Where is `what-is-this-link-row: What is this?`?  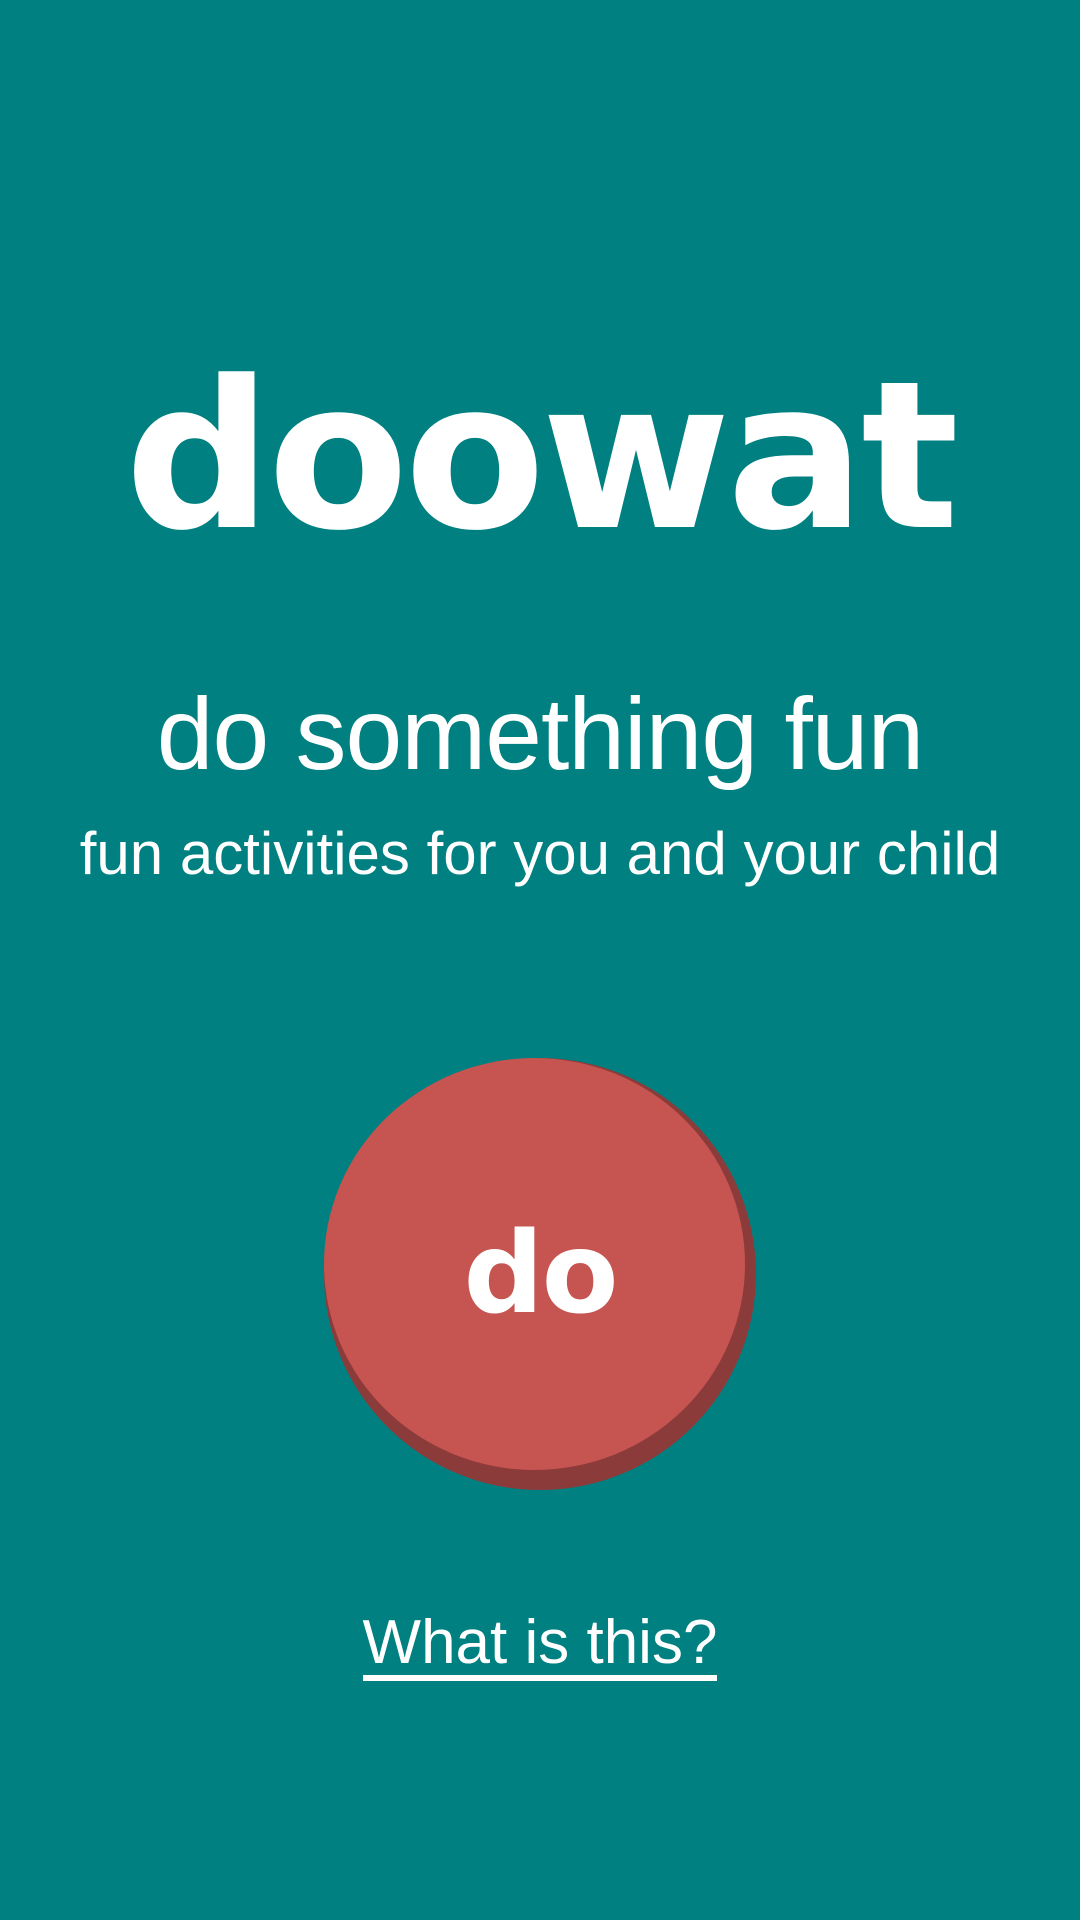
what-is-this-link-row: What is this? is located at coordinates (540, 1646).